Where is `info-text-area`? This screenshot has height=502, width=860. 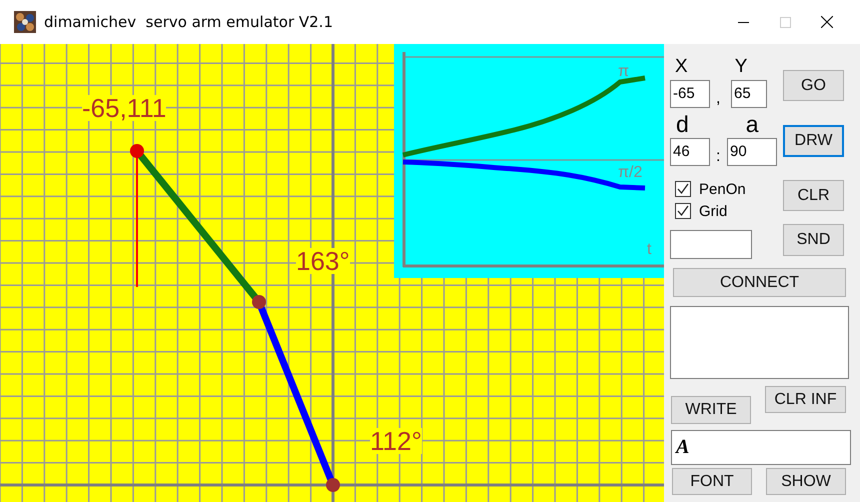
info-text-area is located at coordinates (759, 342).